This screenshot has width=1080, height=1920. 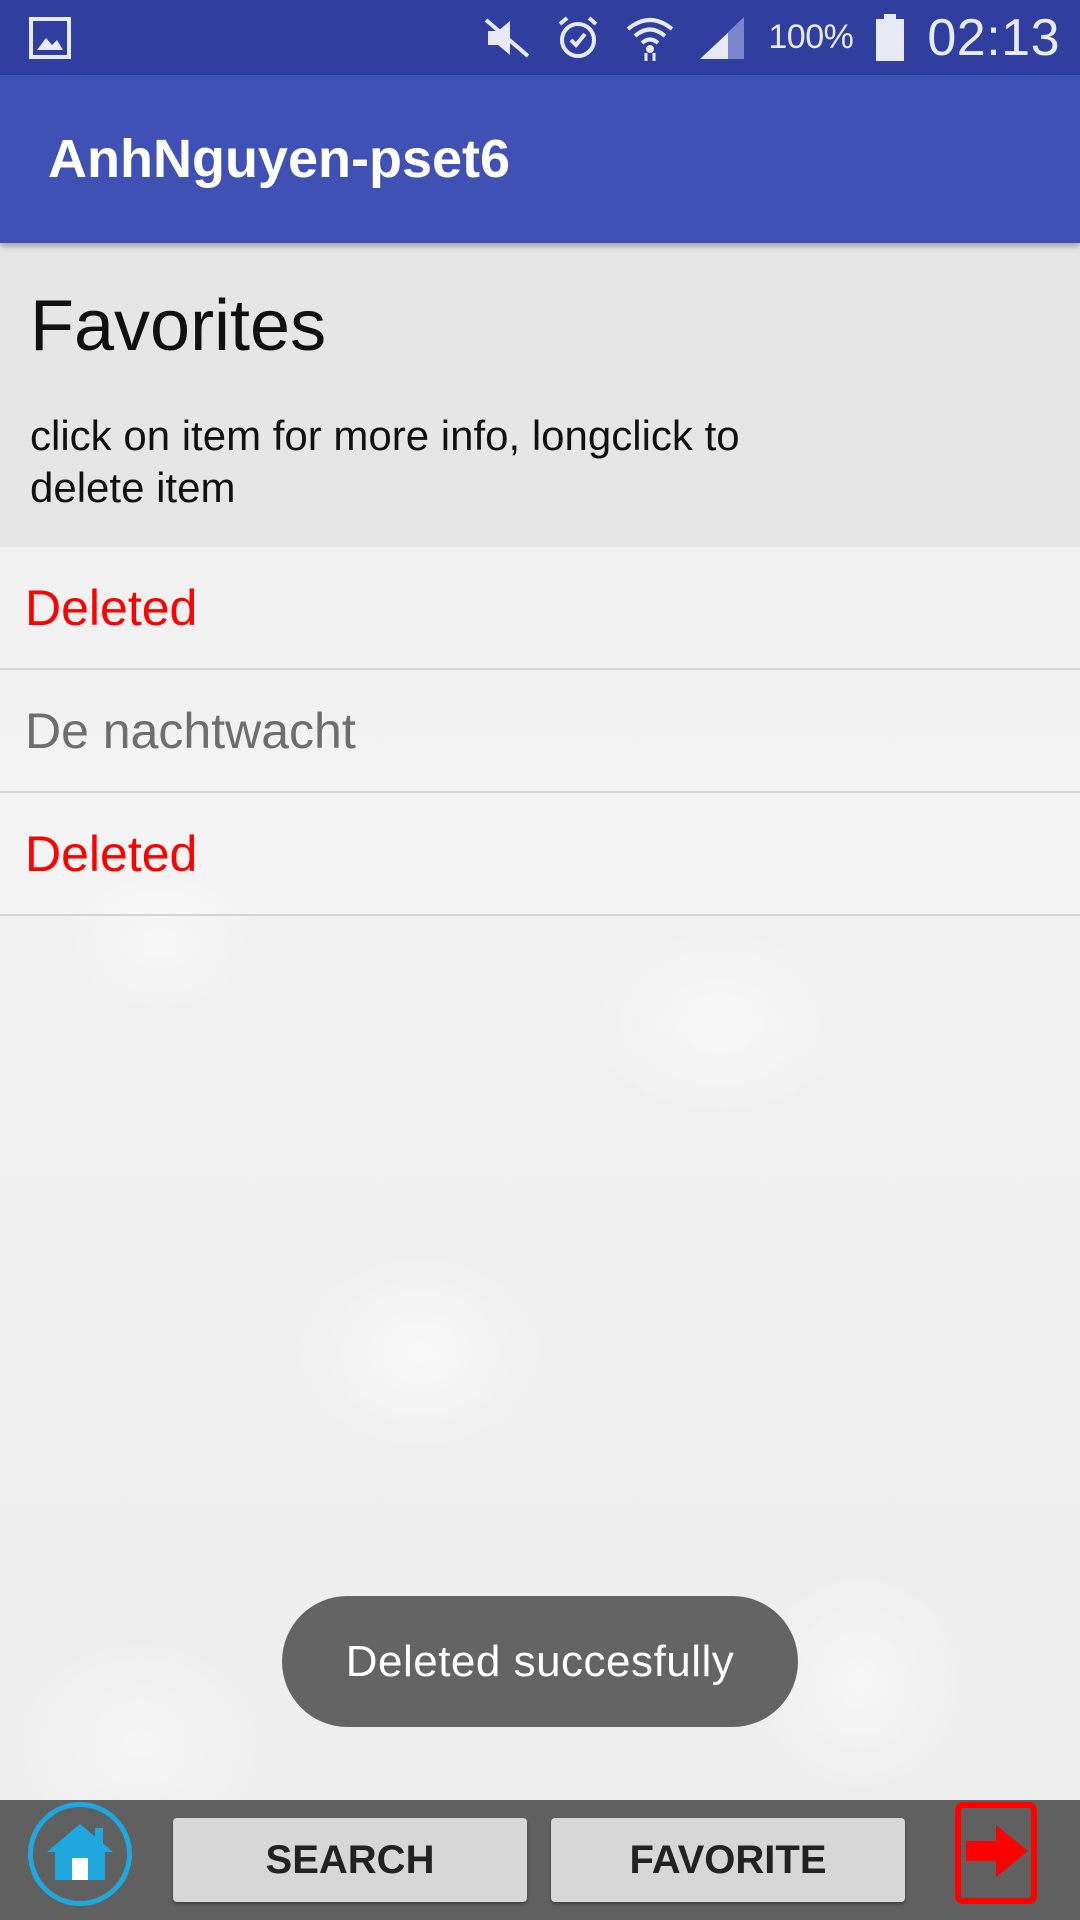 What do you see at coordinates (722, 38) in the screenshot?
I see `signal-icon` at bounding box center [722, 38].